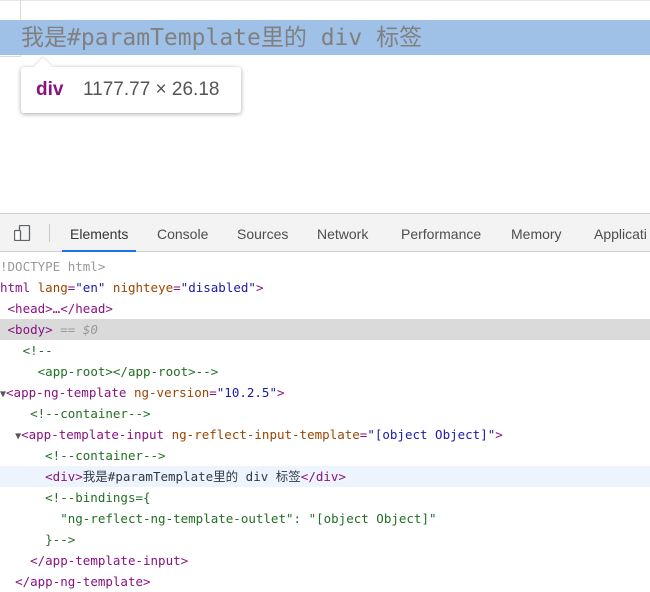 The width and height of the screenshot is (650, 592). What do you see at coordinates (325, 0) in the screenshot?
I see `divider` at bounding box center [325, 0].